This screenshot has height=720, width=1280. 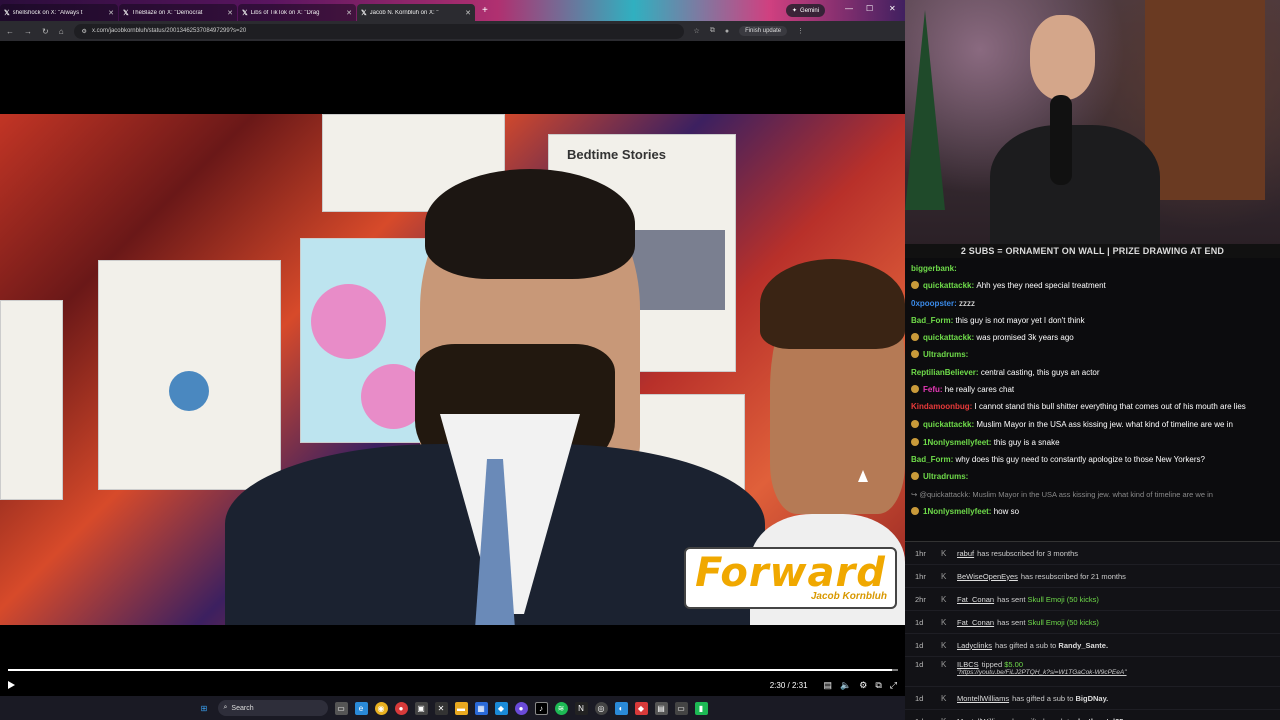 What do you see at coordinates (893, 685) in the screenshot?
I see `fullscreen-icon: ⤢` at bounding box center [893, 685].